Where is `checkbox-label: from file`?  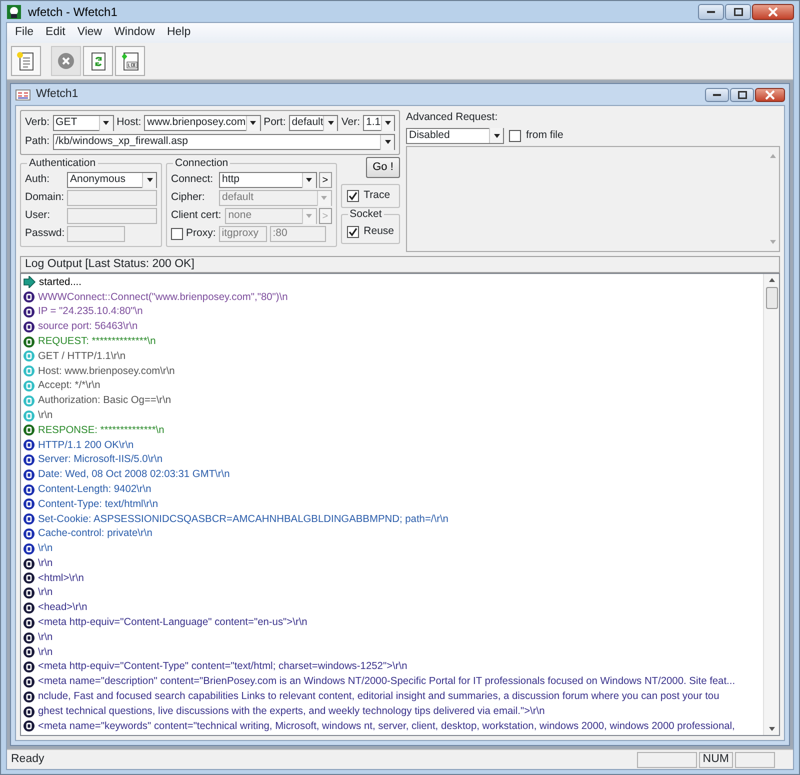
checkbox-label: from file is located at coordinates (545, 135).